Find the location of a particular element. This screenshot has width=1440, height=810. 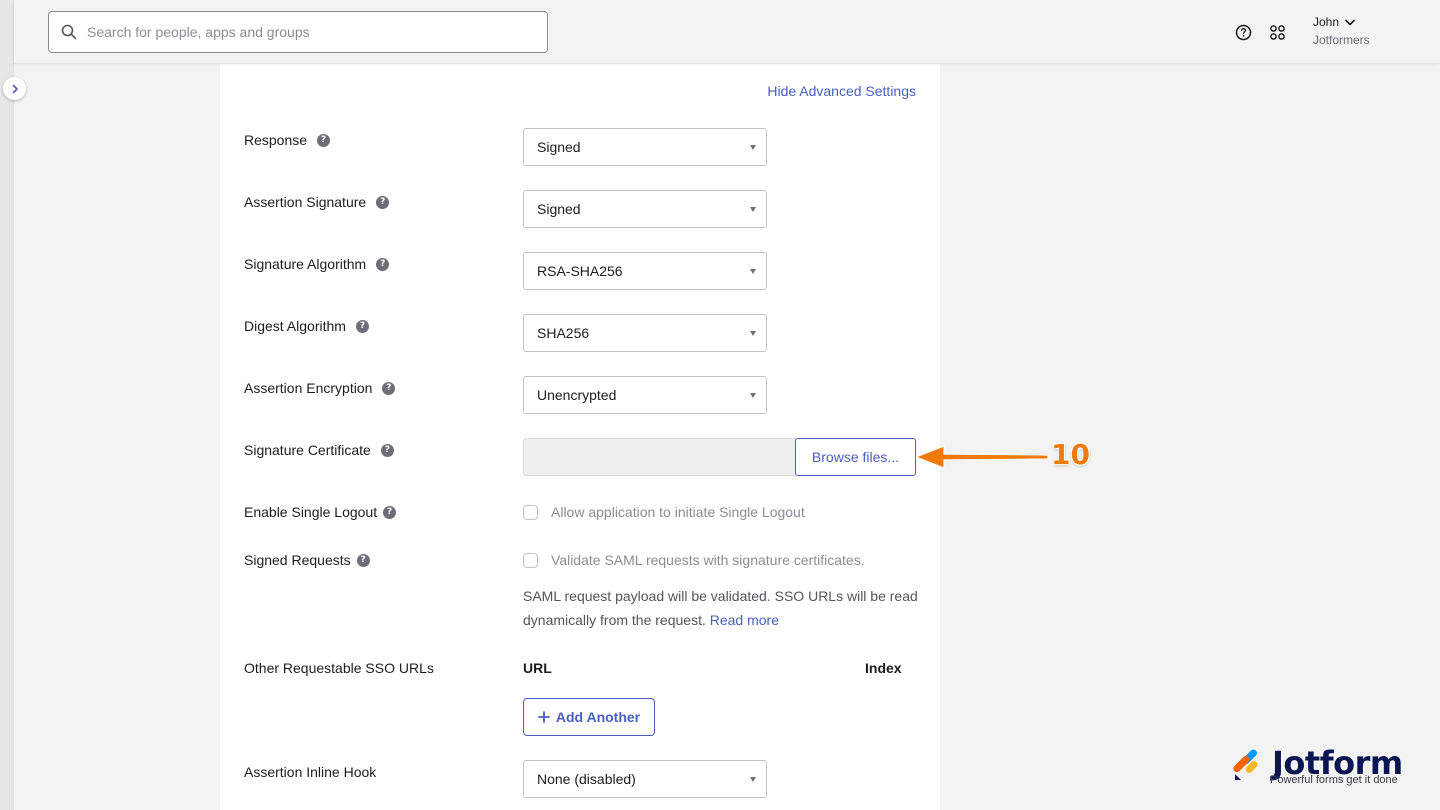

digest-algorithm-select: SHA256 is located at coordinates (645, 333).